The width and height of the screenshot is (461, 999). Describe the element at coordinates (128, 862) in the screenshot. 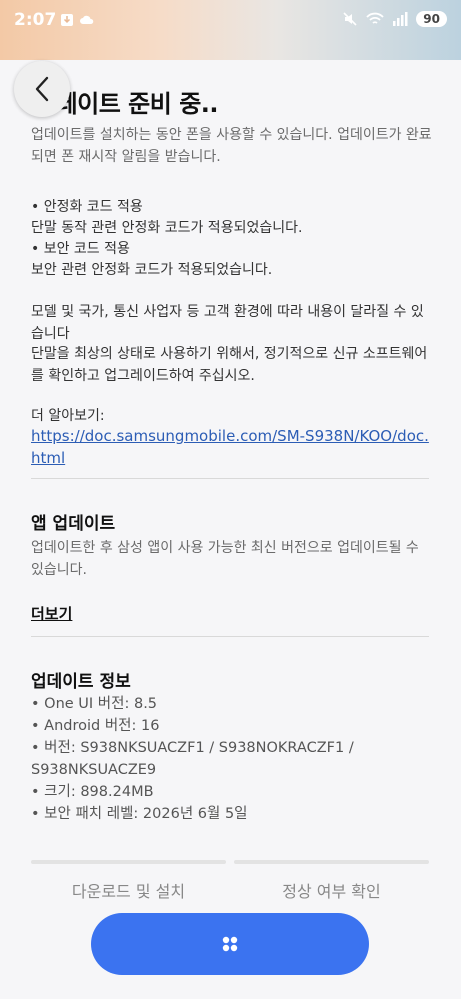

I see `download-progress-bar` at that location.